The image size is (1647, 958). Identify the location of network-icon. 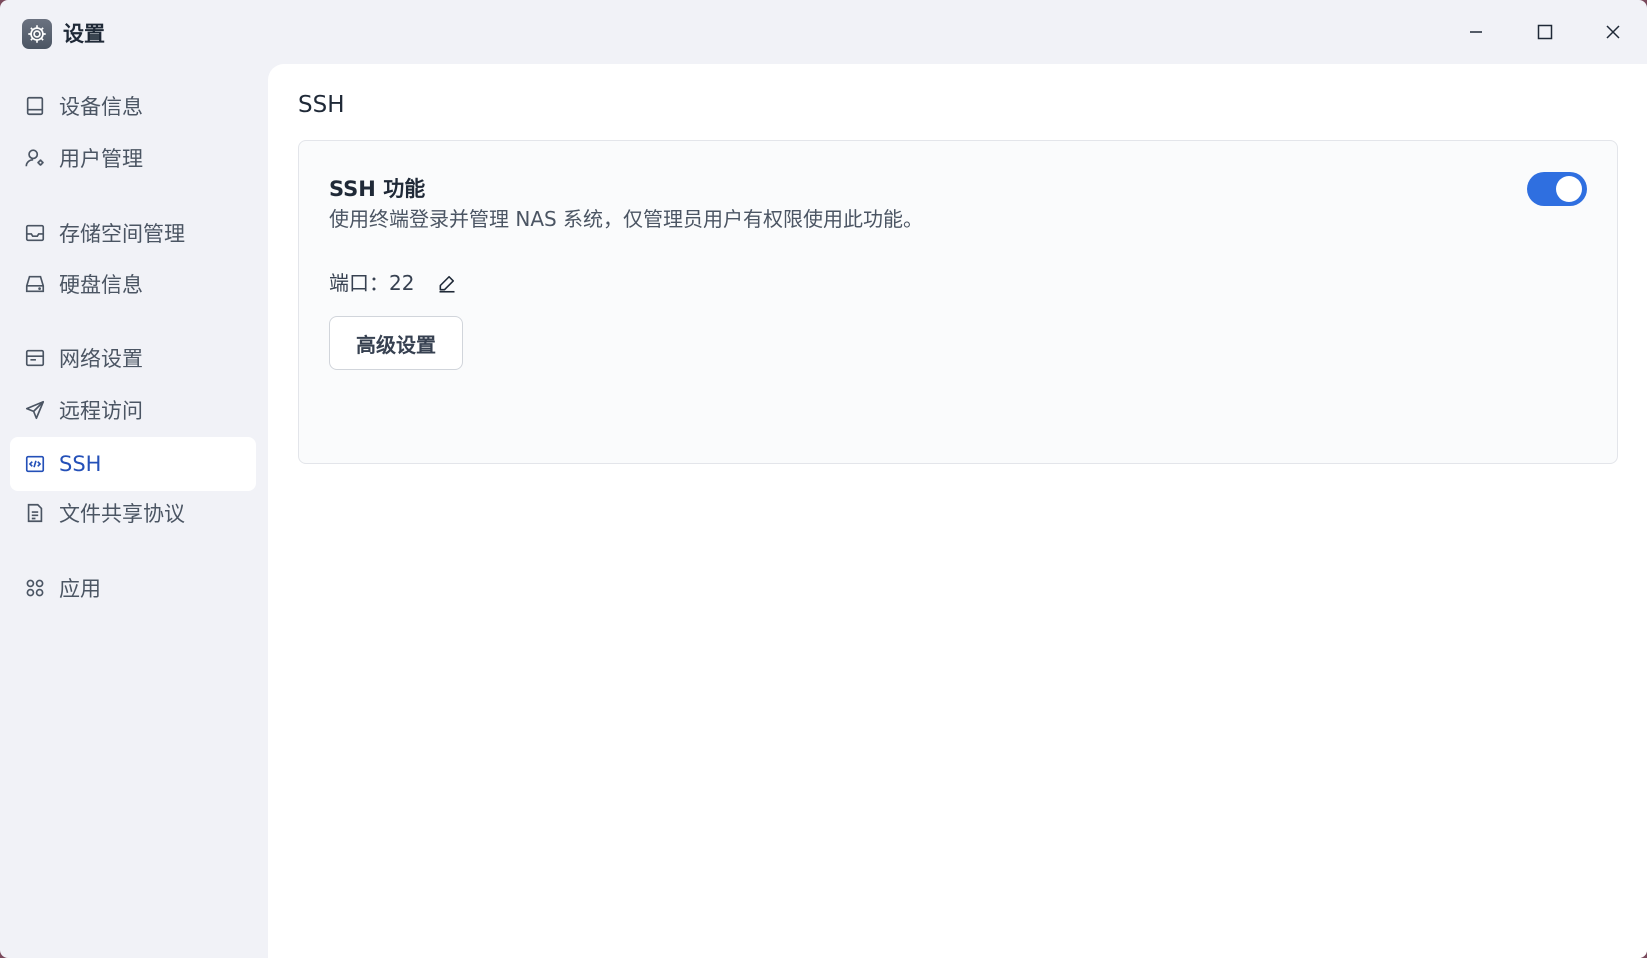
(35, 358).